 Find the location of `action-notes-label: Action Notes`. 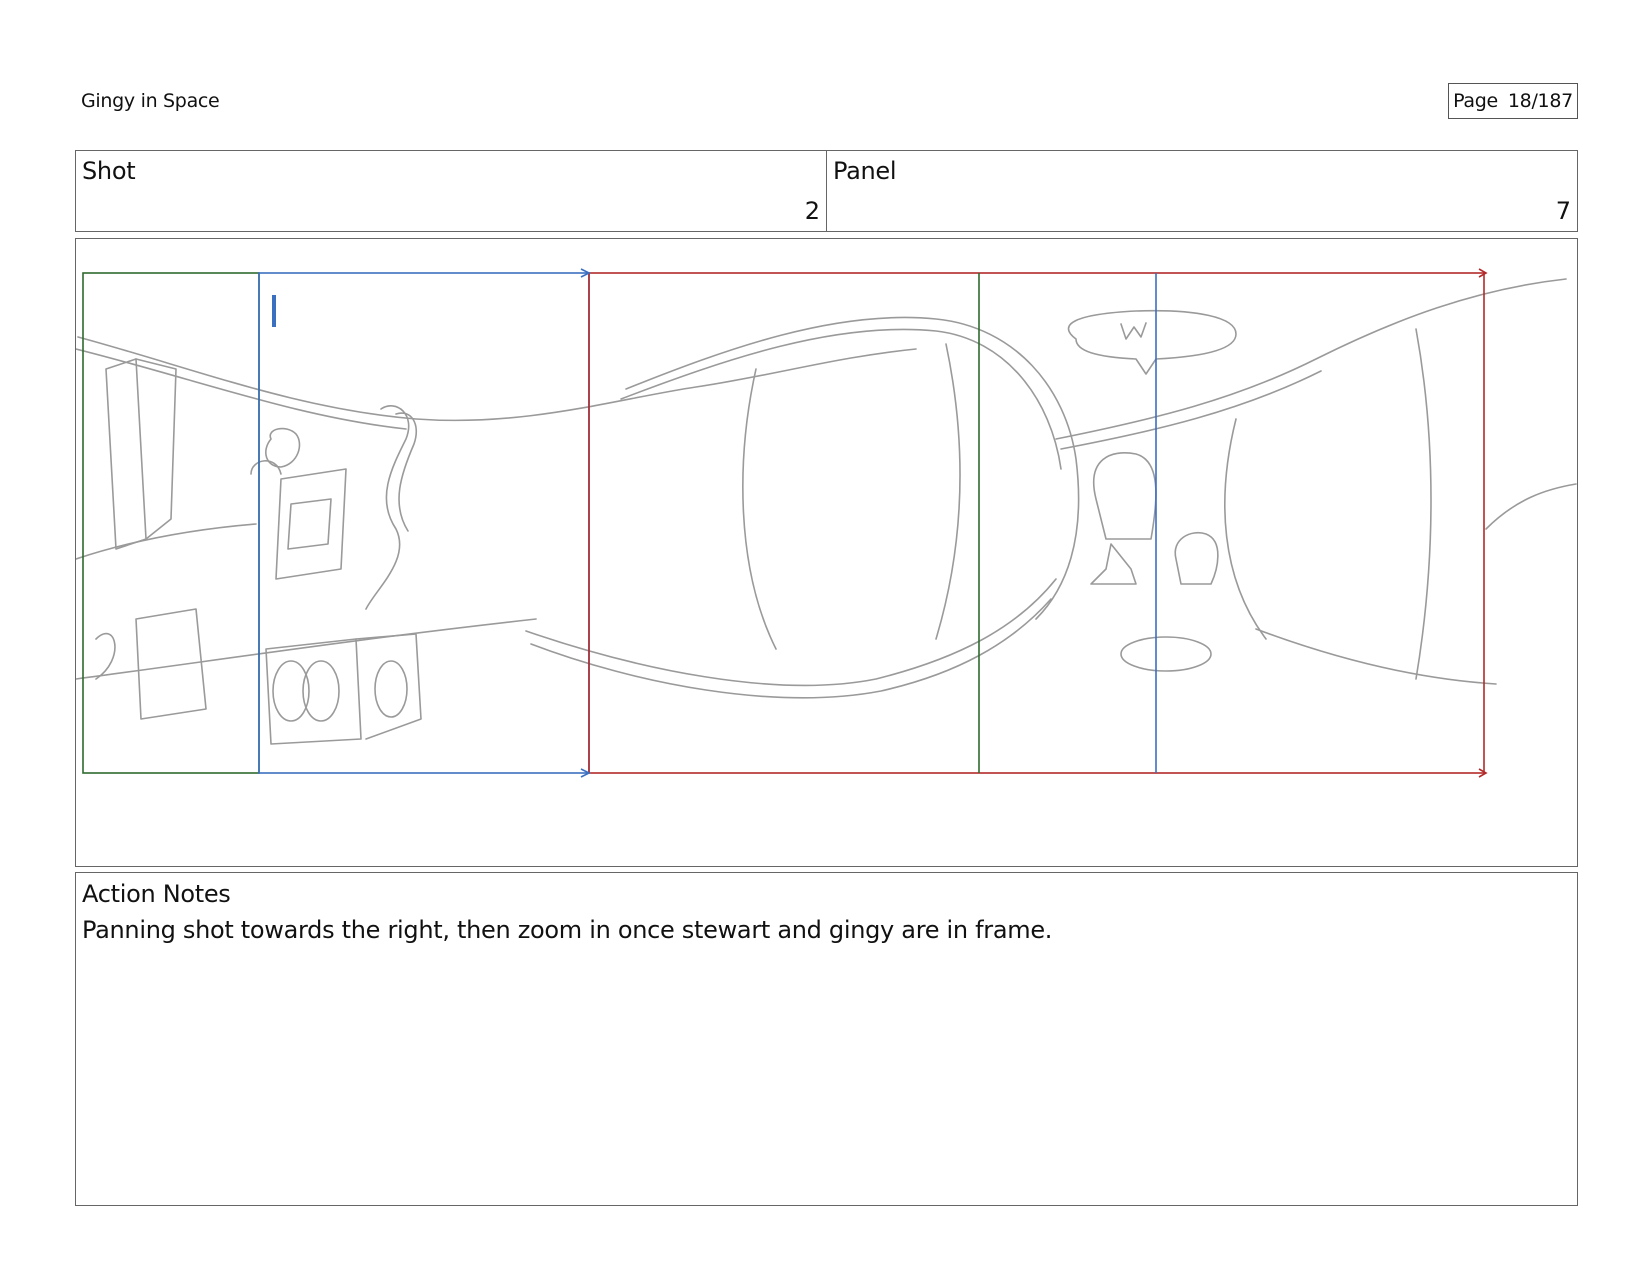

action-notes-label: Action Notes is located at coordinates (156, 894).